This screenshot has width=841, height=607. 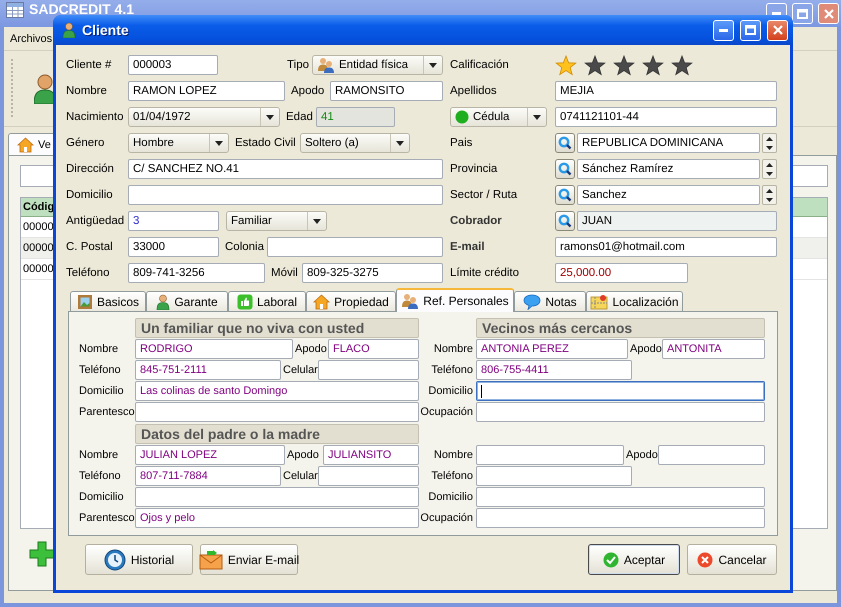 I want to click on input-field: Sánchez Ramírez, so click(x=668, y=169).